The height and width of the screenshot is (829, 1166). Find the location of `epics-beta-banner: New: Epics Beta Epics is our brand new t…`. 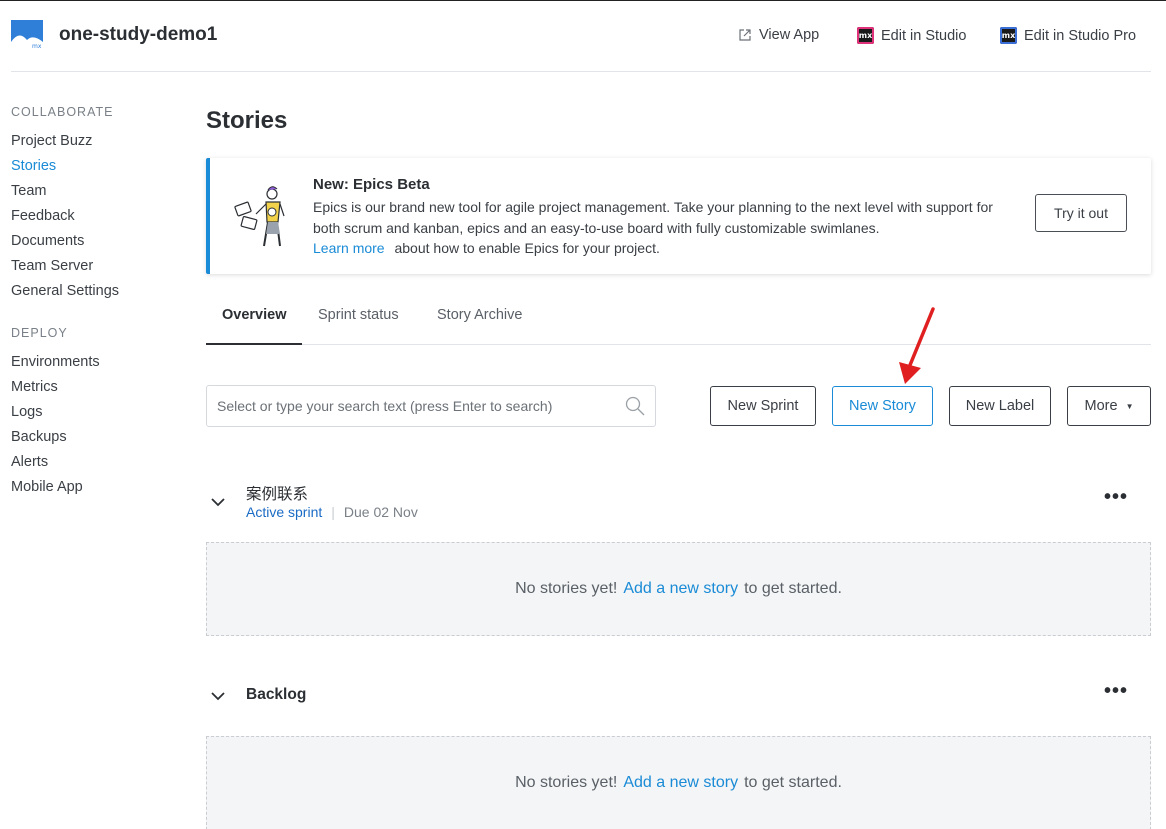

epics-beta-banner: New: Epics Beta Epics is our brand new t… is located at coordinates (678, 216).